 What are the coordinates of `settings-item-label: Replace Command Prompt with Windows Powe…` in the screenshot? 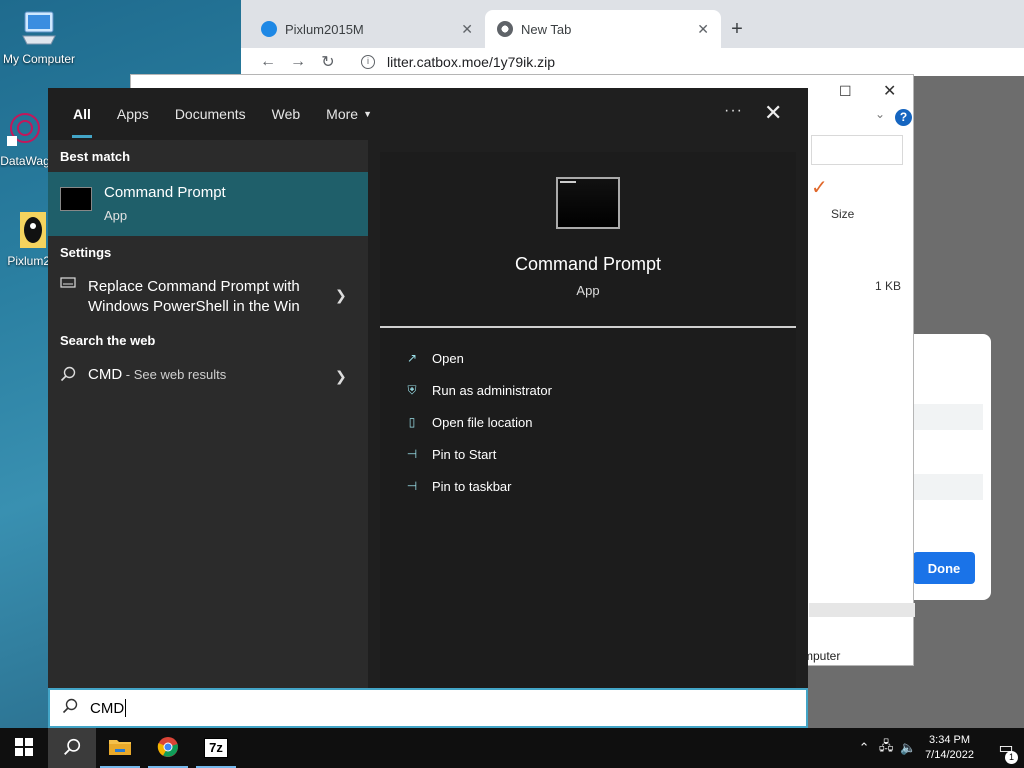 It's located at (194, 296).